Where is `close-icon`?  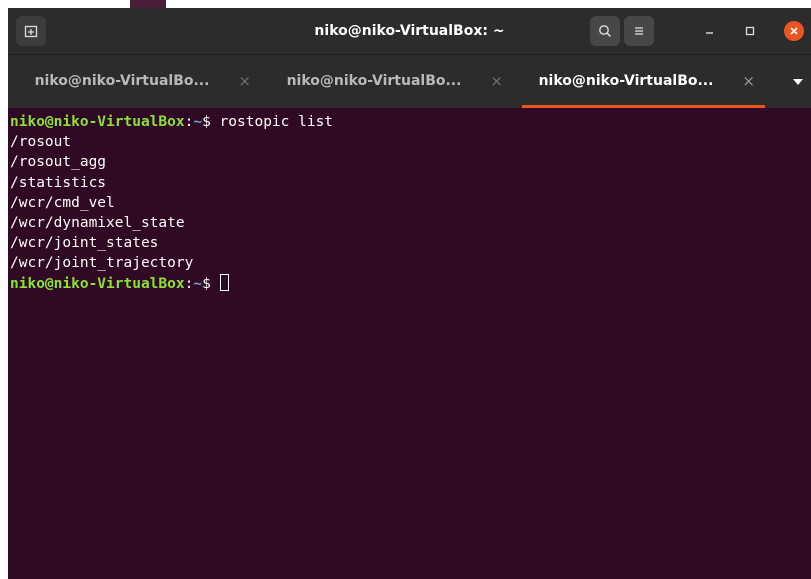
close-icon is located at coordinates (794, 31).